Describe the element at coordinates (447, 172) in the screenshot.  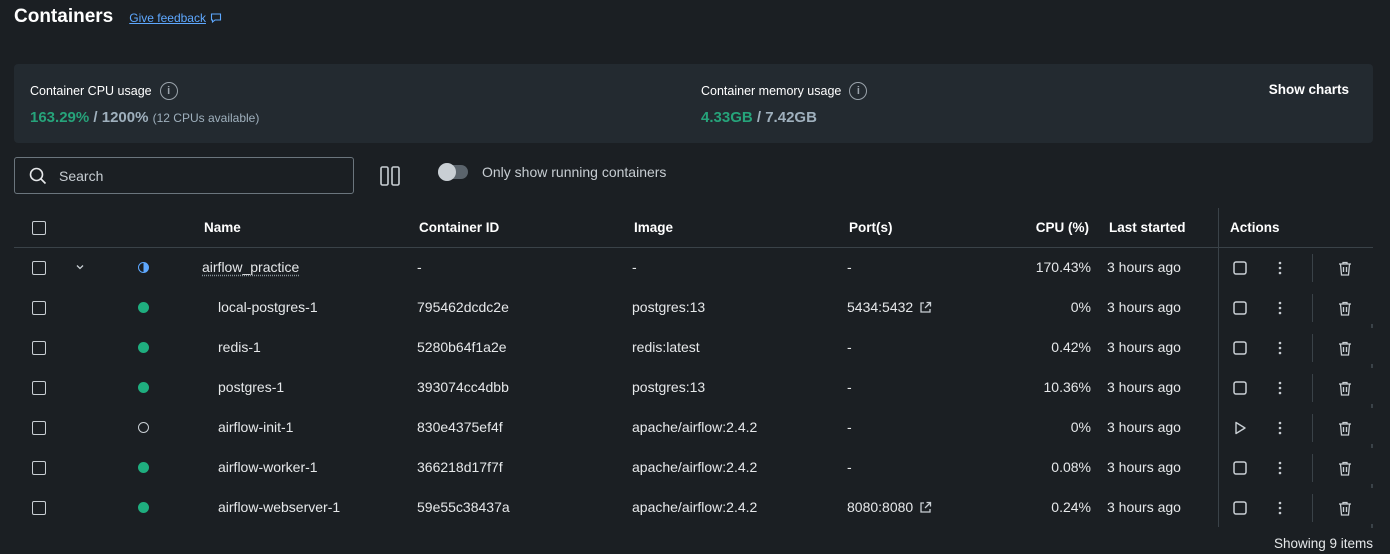
I see `toggle-knob` at that location.